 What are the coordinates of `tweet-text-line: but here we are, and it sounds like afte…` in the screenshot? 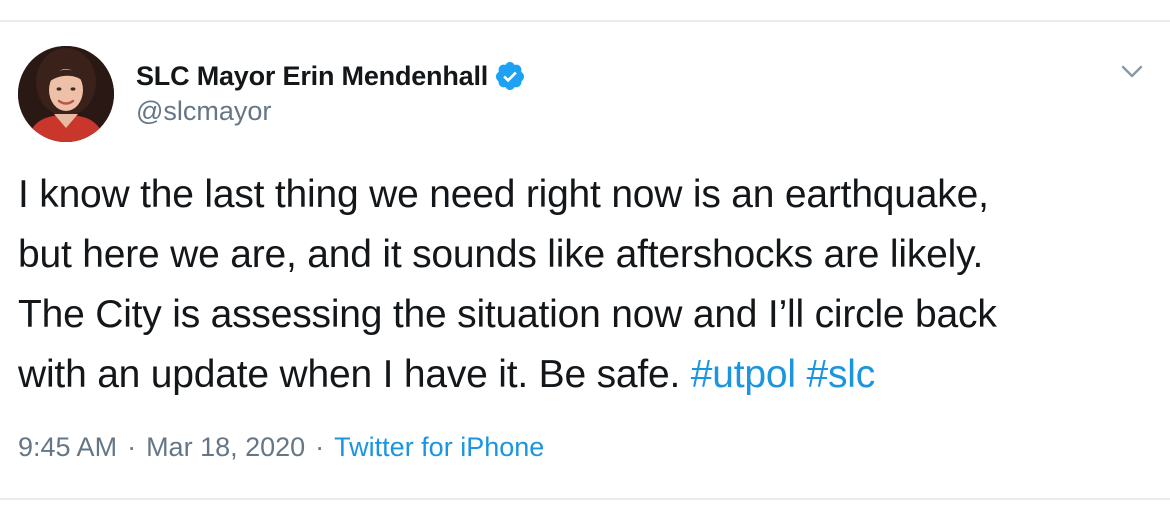 It's located at (501, 254).